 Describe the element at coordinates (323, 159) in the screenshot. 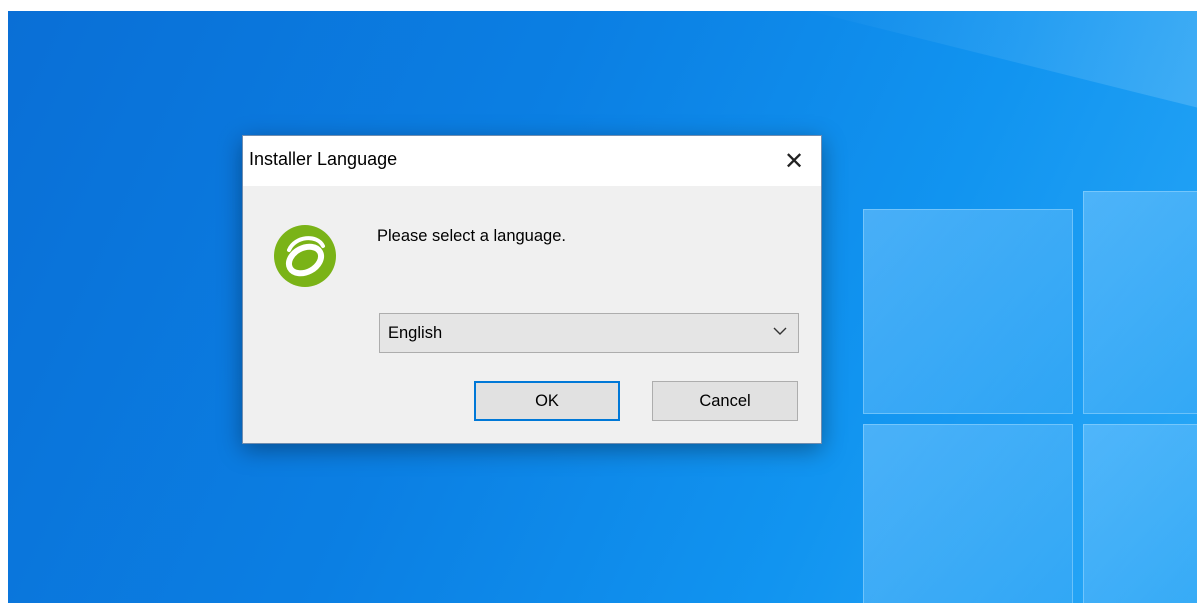

I see `dialog-title: Installer Language` at that location.